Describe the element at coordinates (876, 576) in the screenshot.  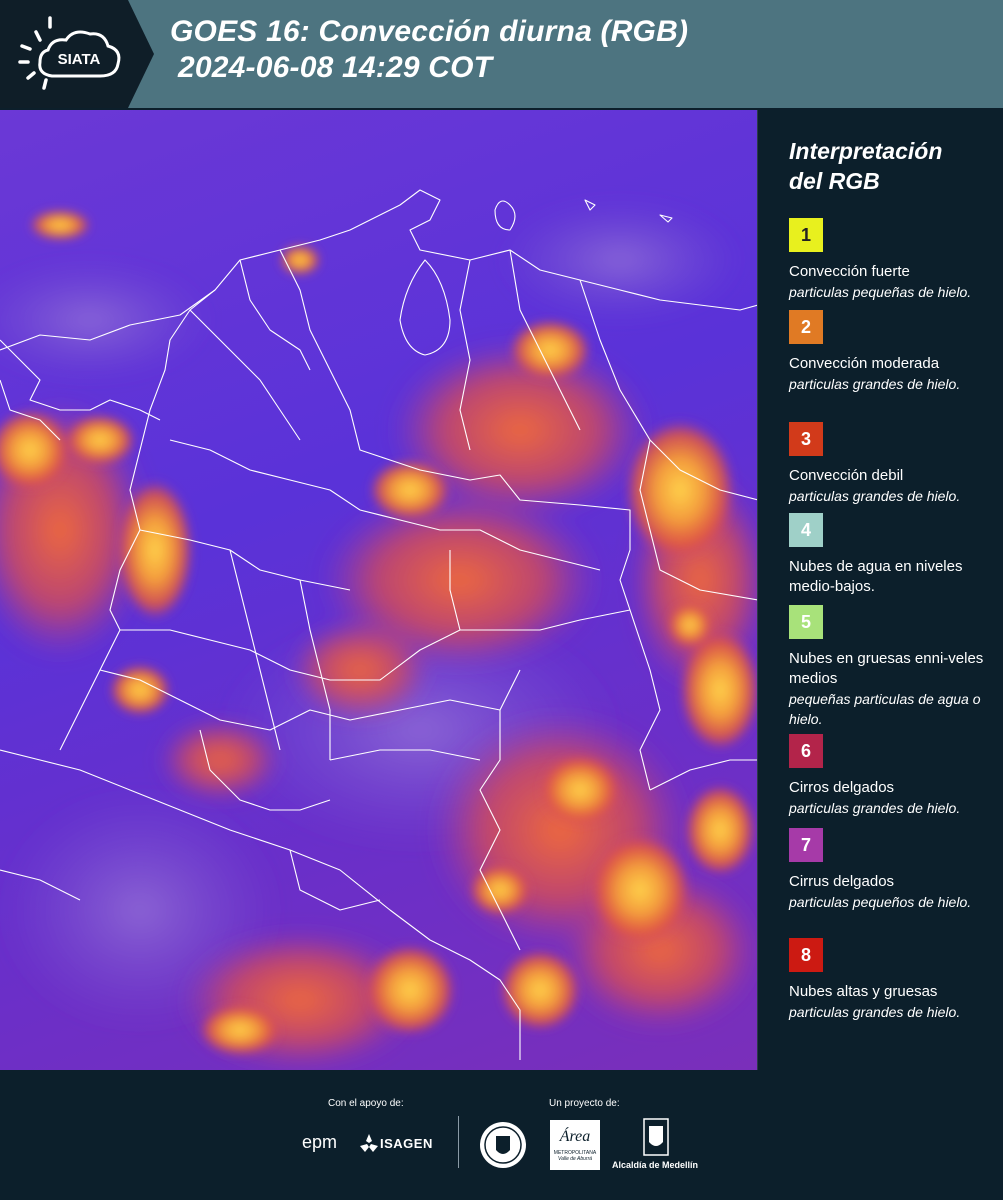
I see `legend-name-4: Nubes de agua en niveles medio-bajos.` at that location.